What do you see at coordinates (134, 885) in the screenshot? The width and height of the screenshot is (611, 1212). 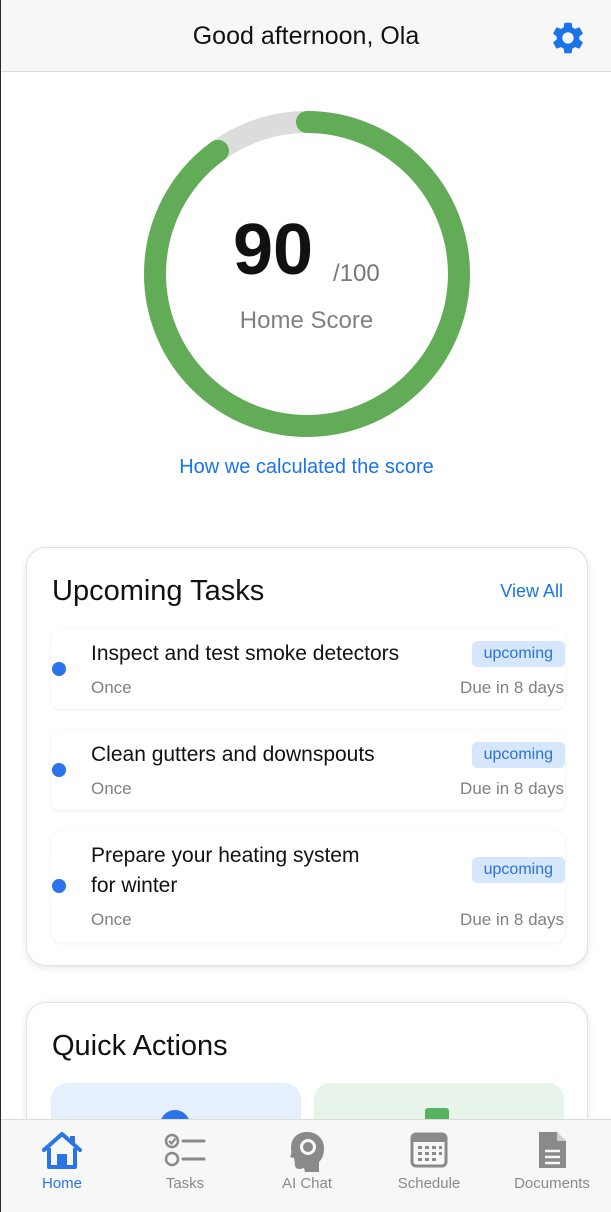 I see `task-title-line-2: for winter` at bounding box center [134, 885].